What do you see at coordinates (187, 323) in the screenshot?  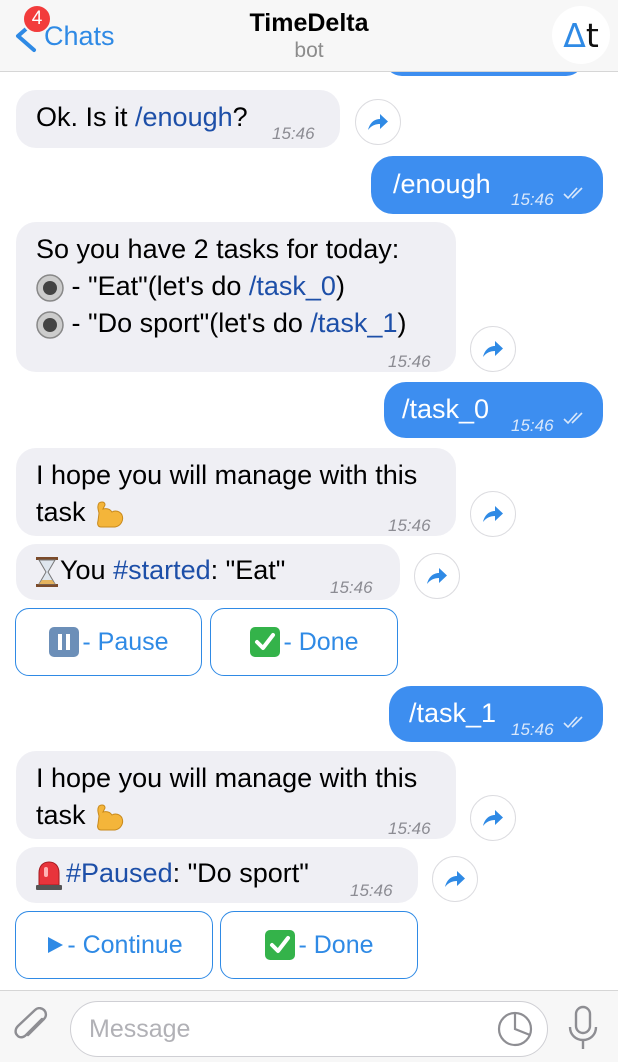 I see `message-text: - "Do sport"(let's do` at bounding box center [187, 323].